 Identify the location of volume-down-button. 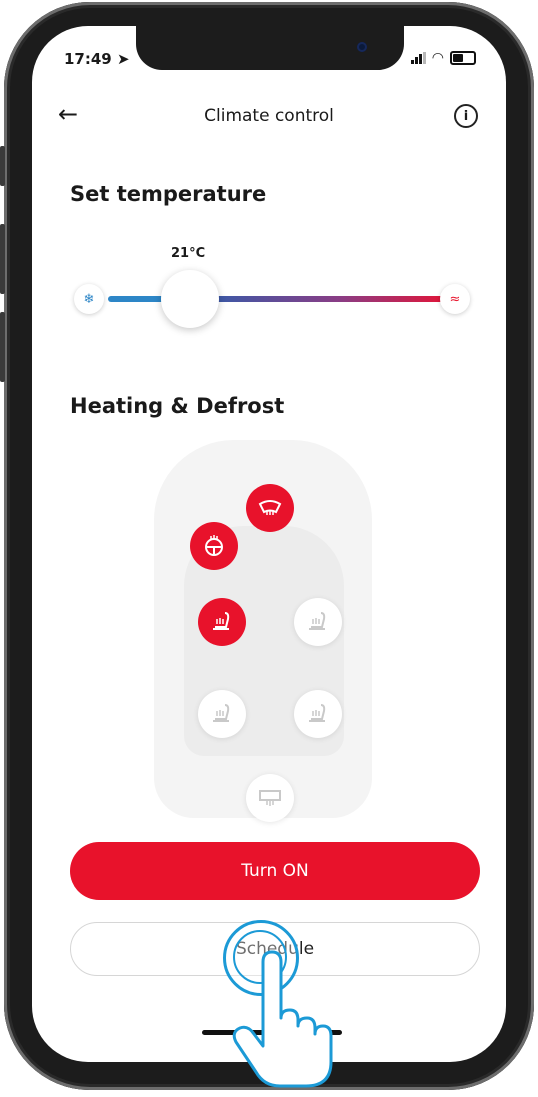
(2, 347).